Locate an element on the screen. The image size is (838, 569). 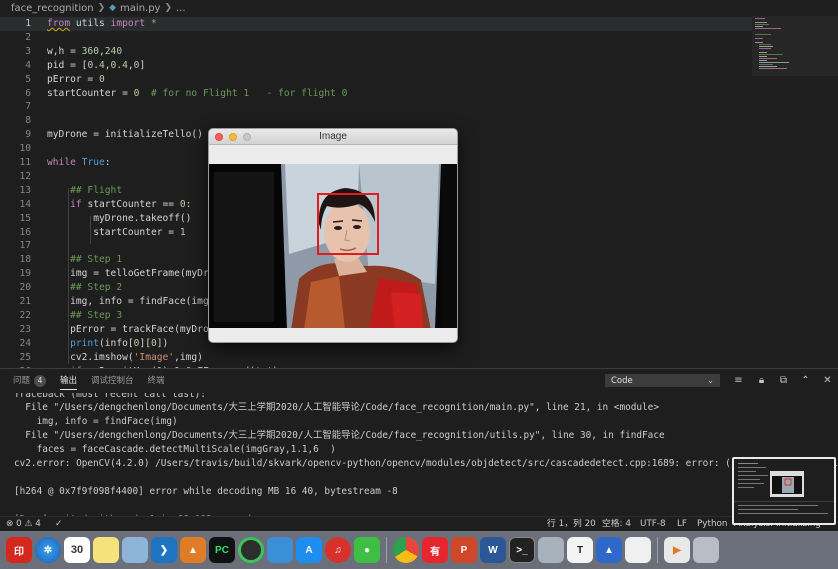
code-text: pError = 0 is located at coordinates (76, 80).